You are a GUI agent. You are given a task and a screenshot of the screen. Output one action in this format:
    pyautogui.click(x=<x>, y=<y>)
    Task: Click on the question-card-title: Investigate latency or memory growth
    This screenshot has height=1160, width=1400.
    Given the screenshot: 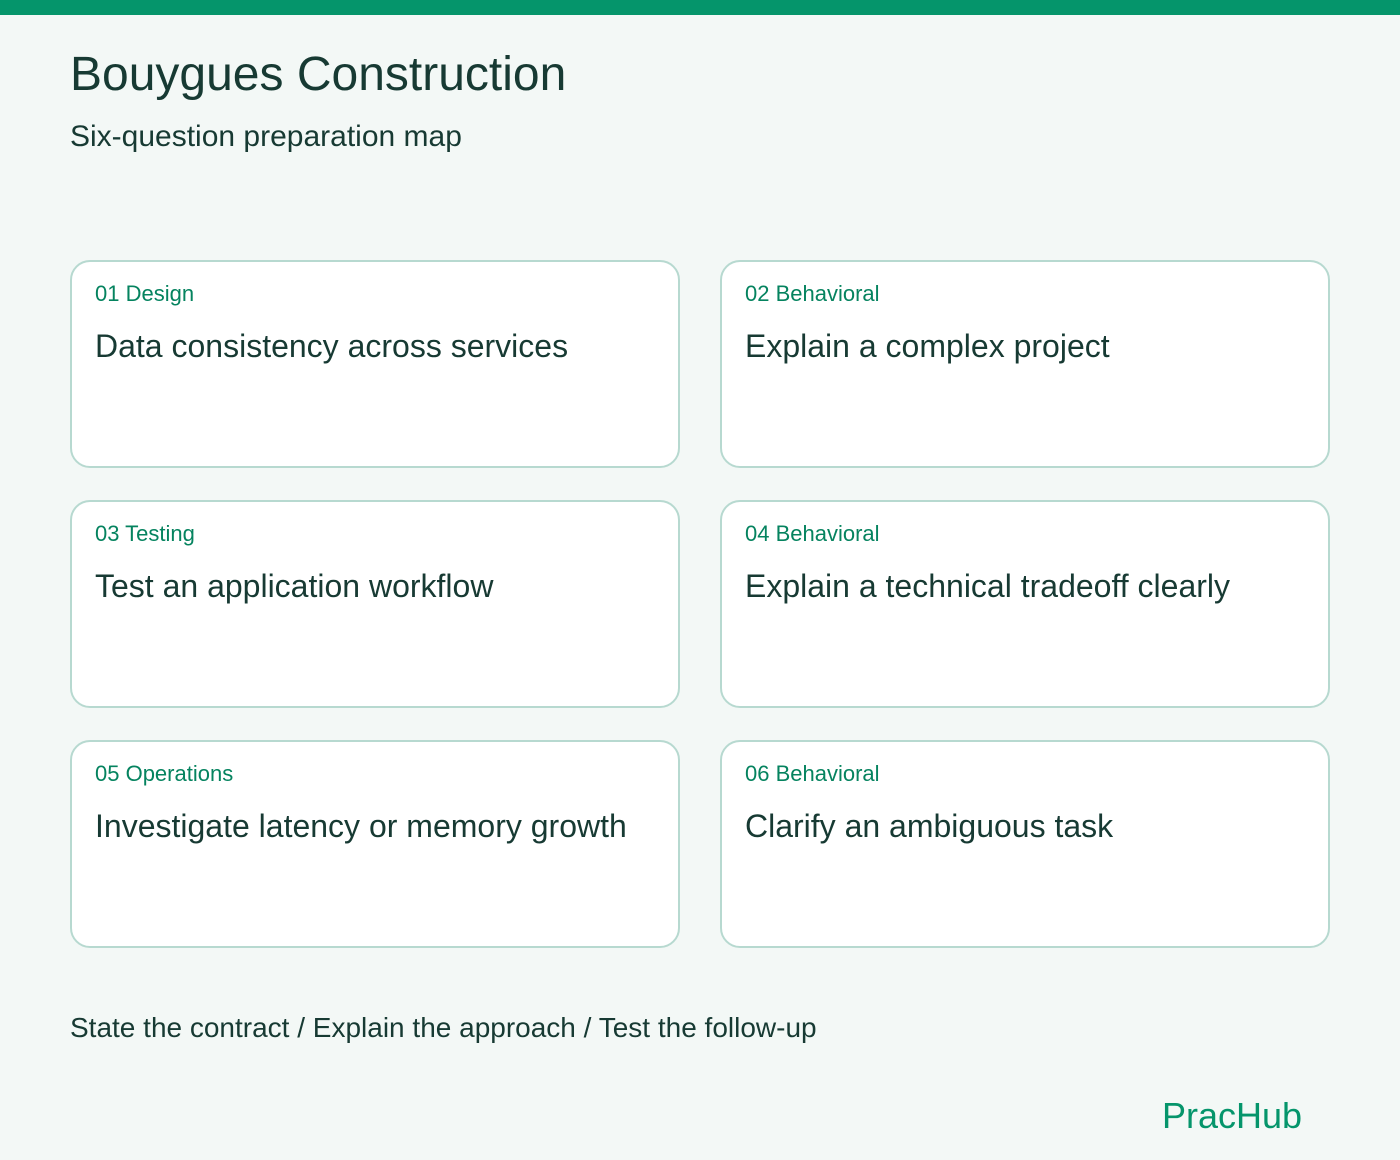 What is the action you would take?
    pyautogui.click(x=361, y=826)
    